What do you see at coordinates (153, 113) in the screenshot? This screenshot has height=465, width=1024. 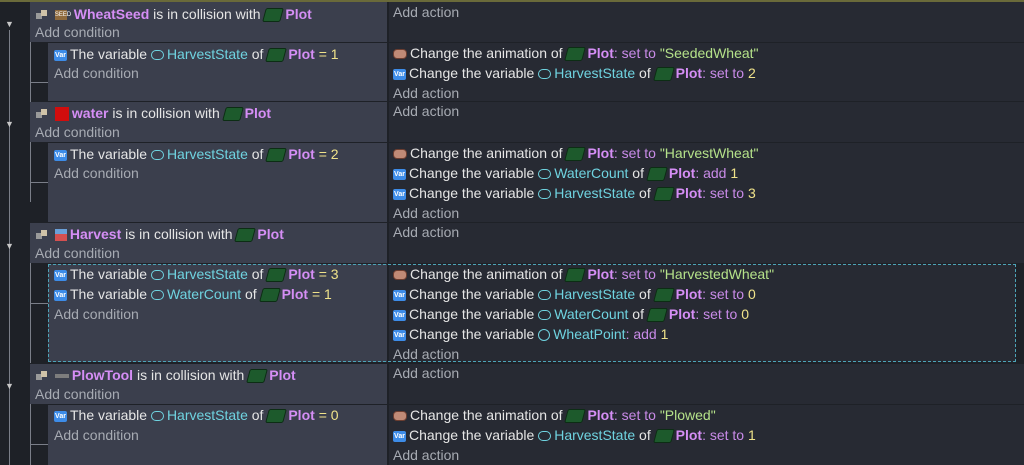 I see `event-2-condition: water is in collision with Plot` at bounding box center [153, 113].